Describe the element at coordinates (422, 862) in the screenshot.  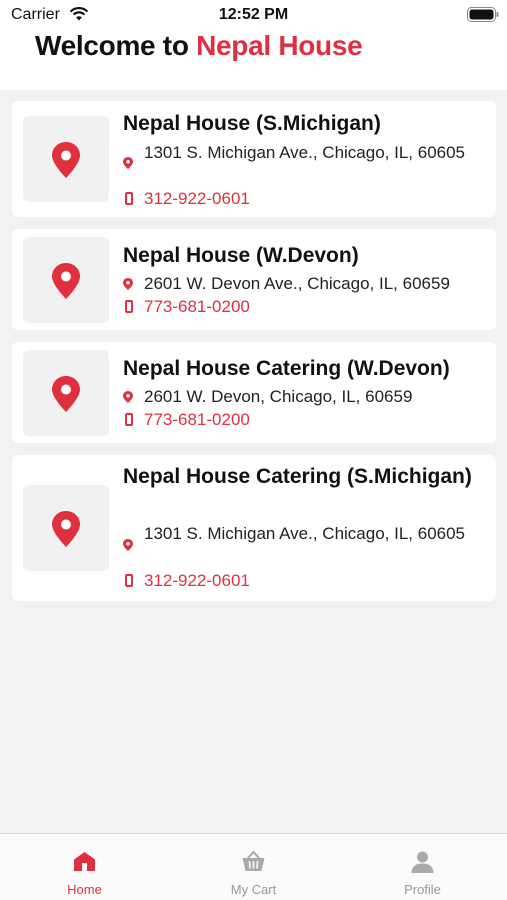
I see `person-icon` at that location.